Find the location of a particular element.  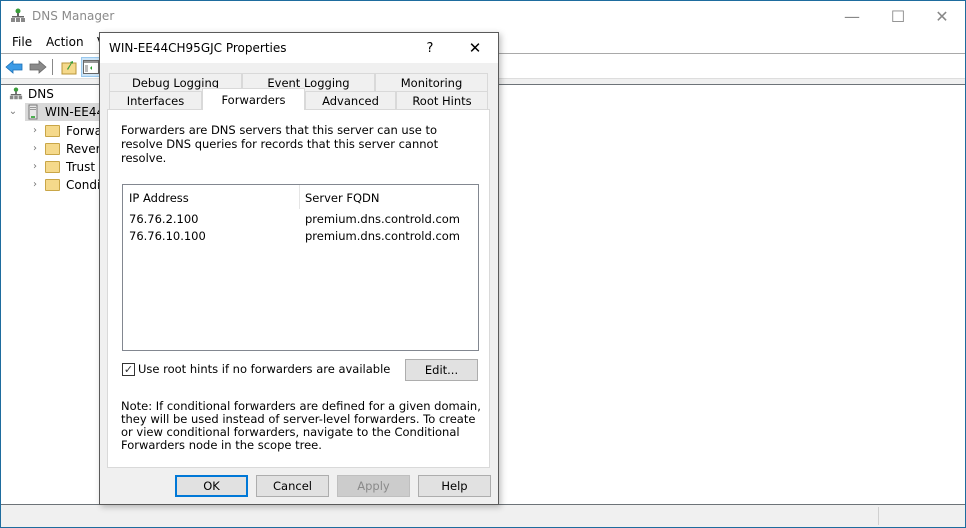

tab-forwarders: Forwarders is located at coordinates (253, 99).